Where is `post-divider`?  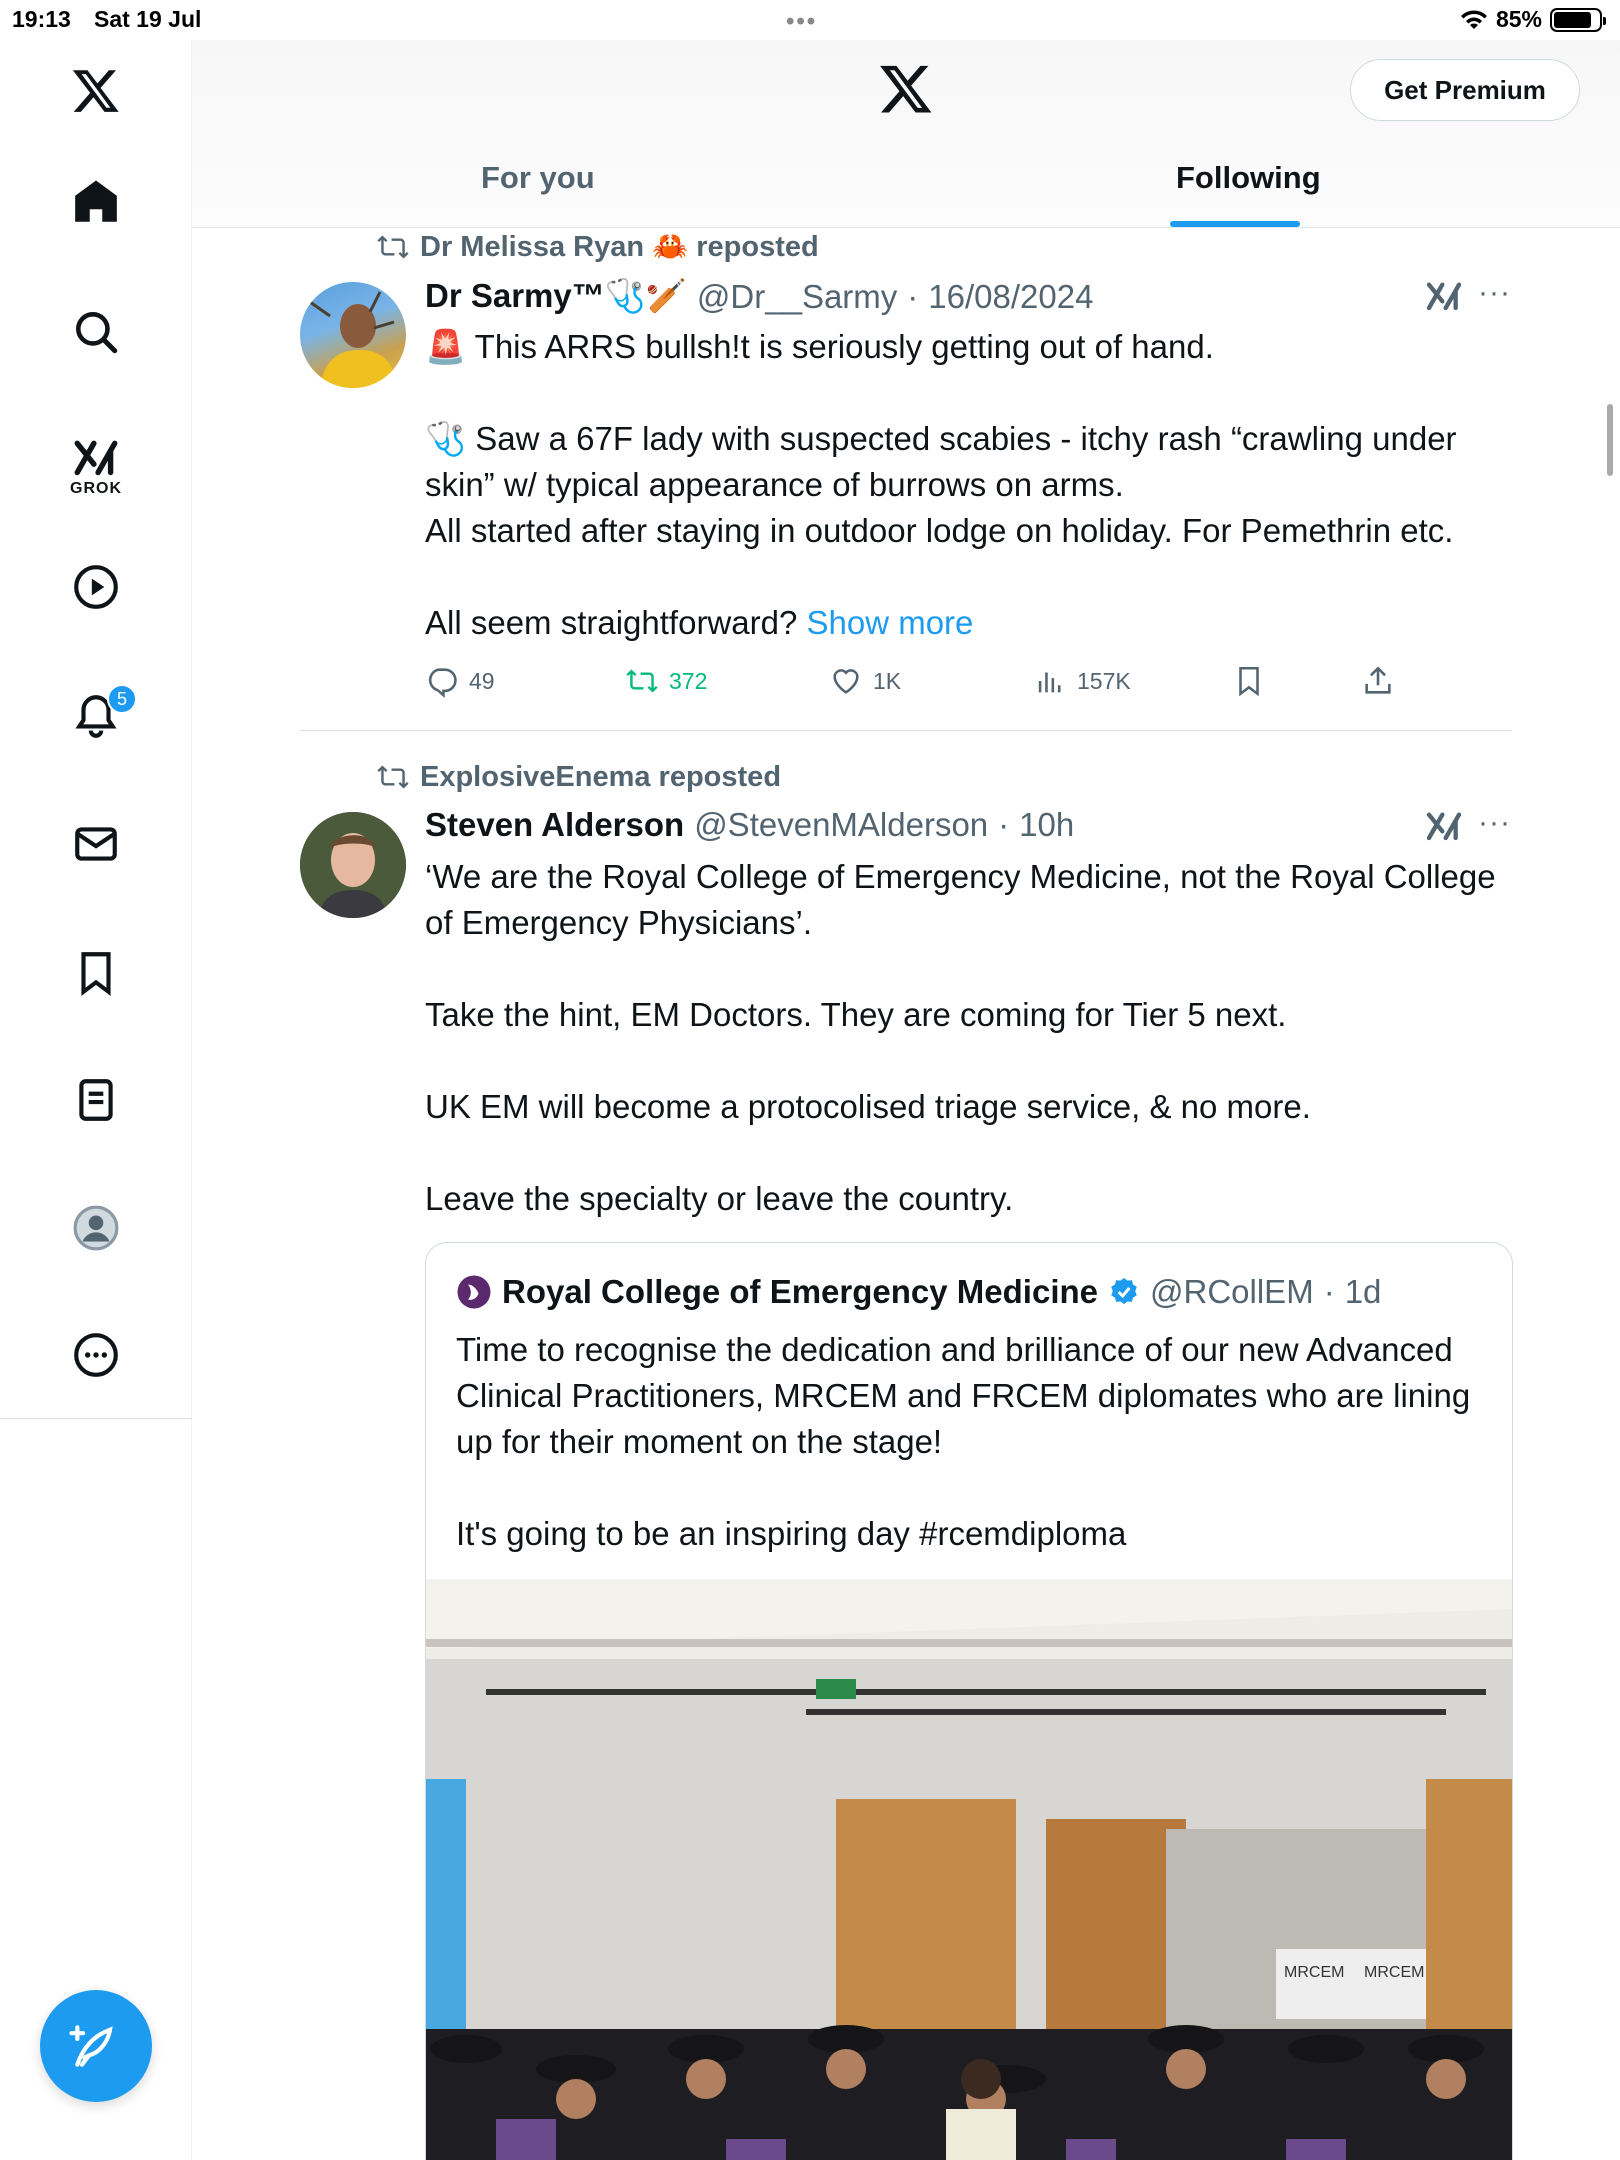
post-divider is located at coordinates (906, 730).